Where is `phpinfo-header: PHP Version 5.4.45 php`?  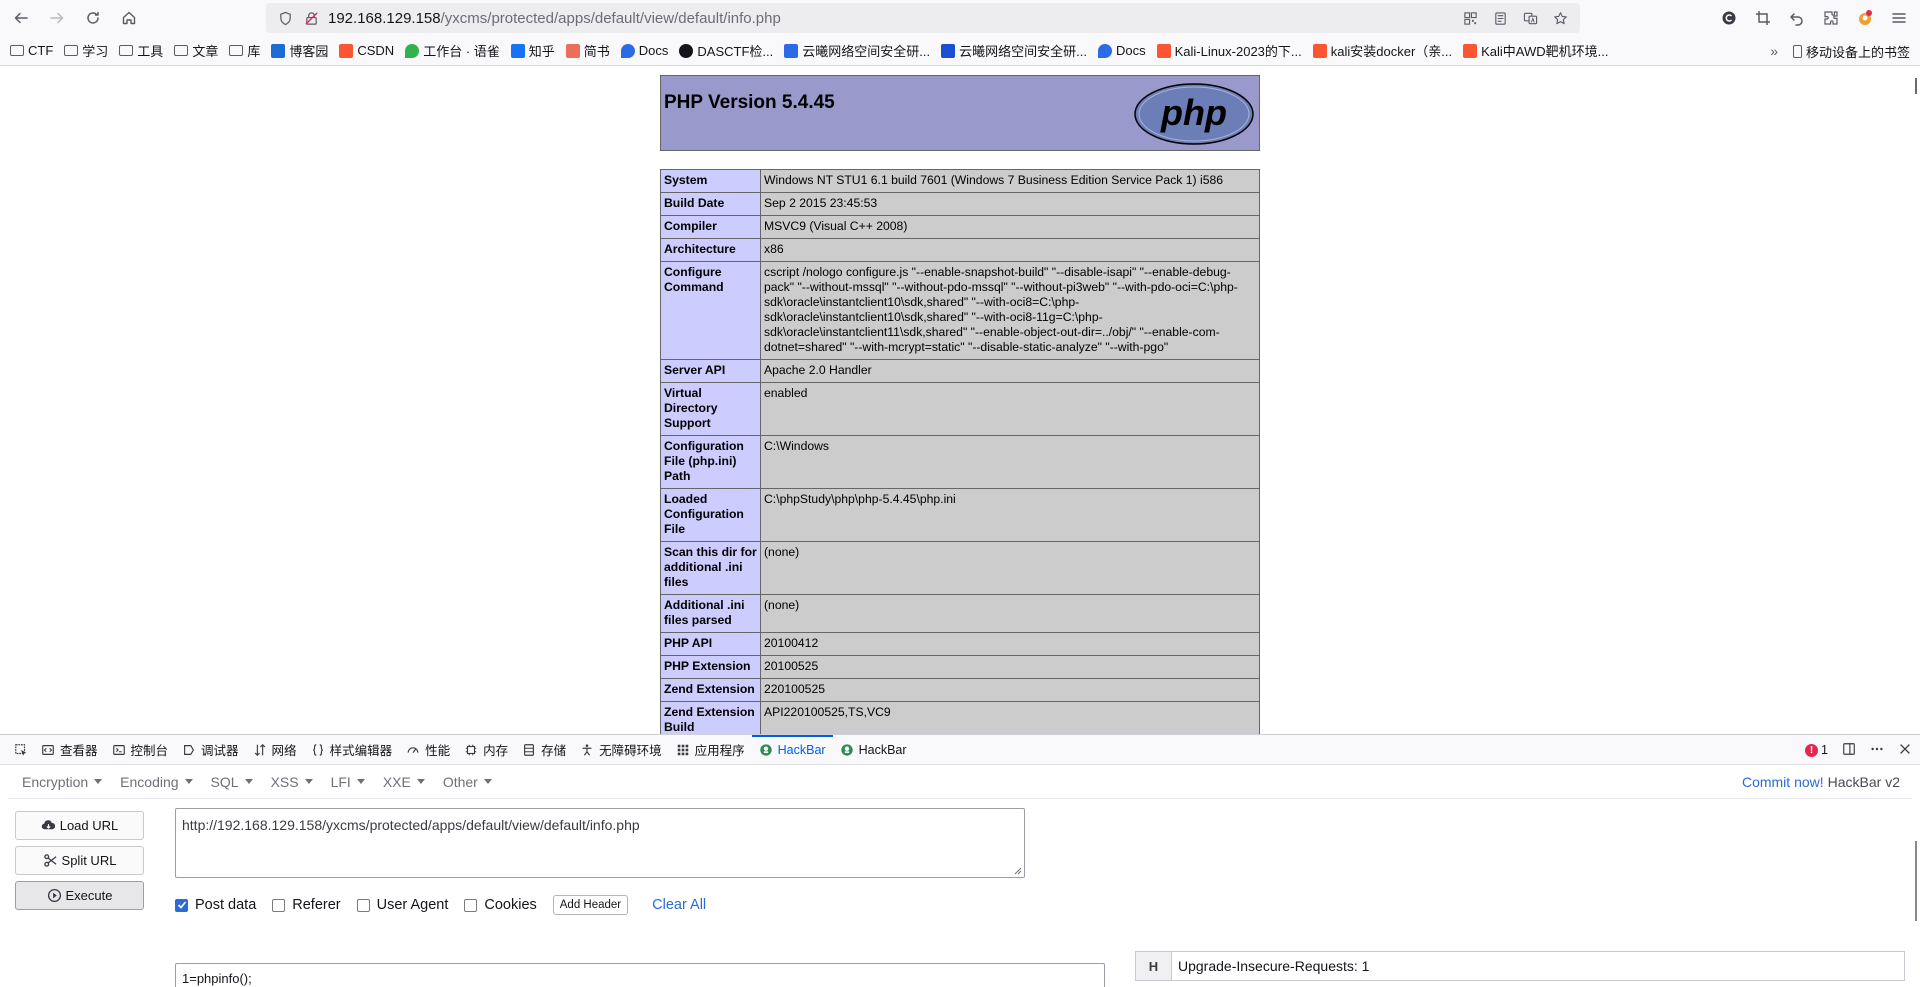
phpinfo-header: PHP Version 5.4.45 php is located at coordinates (960, 113).